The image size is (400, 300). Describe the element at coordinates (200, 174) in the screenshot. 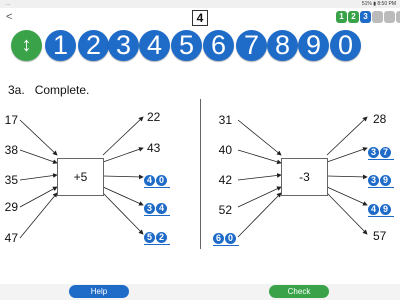

I see `divider` at that location.